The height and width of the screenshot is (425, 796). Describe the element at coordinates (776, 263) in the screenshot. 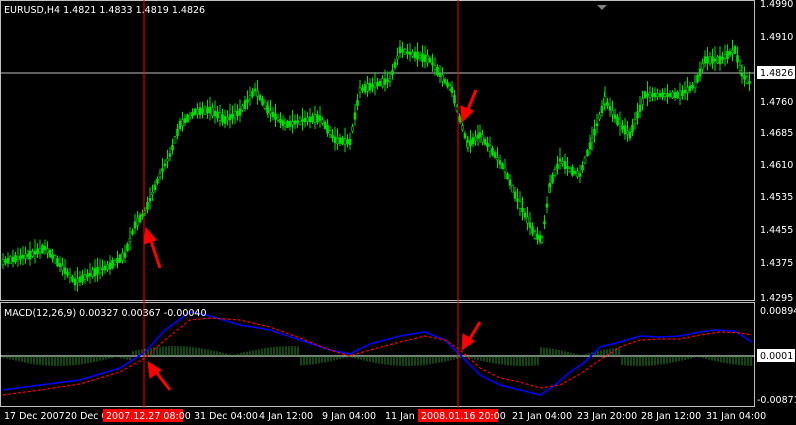

I see `price-label: 1.4375` at that location.